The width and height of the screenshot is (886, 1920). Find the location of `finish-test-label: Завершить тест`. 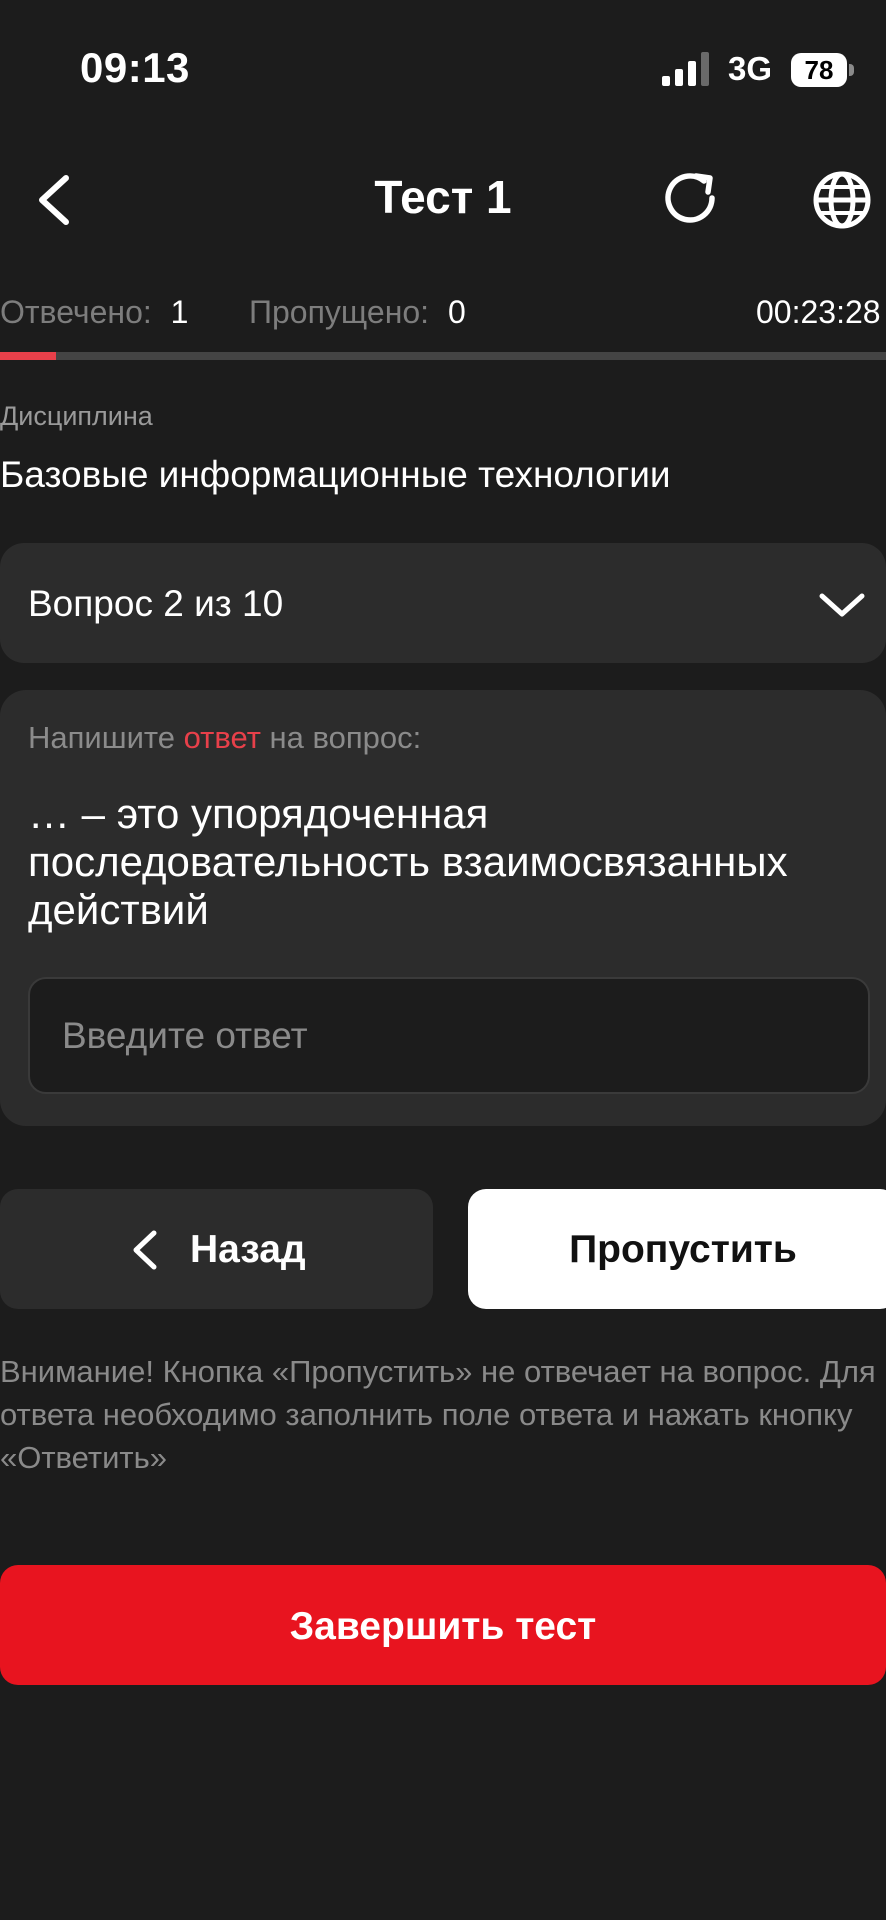

finish-test-label: Завершить тест is located at coordinates (443, 1626).